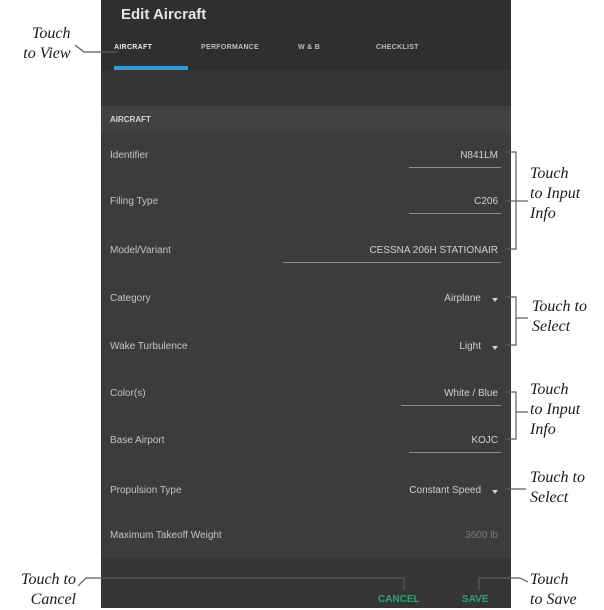 The image size is (604, 610). I want to click on tab-performance: PERFORMANCE, so click(230, 47).